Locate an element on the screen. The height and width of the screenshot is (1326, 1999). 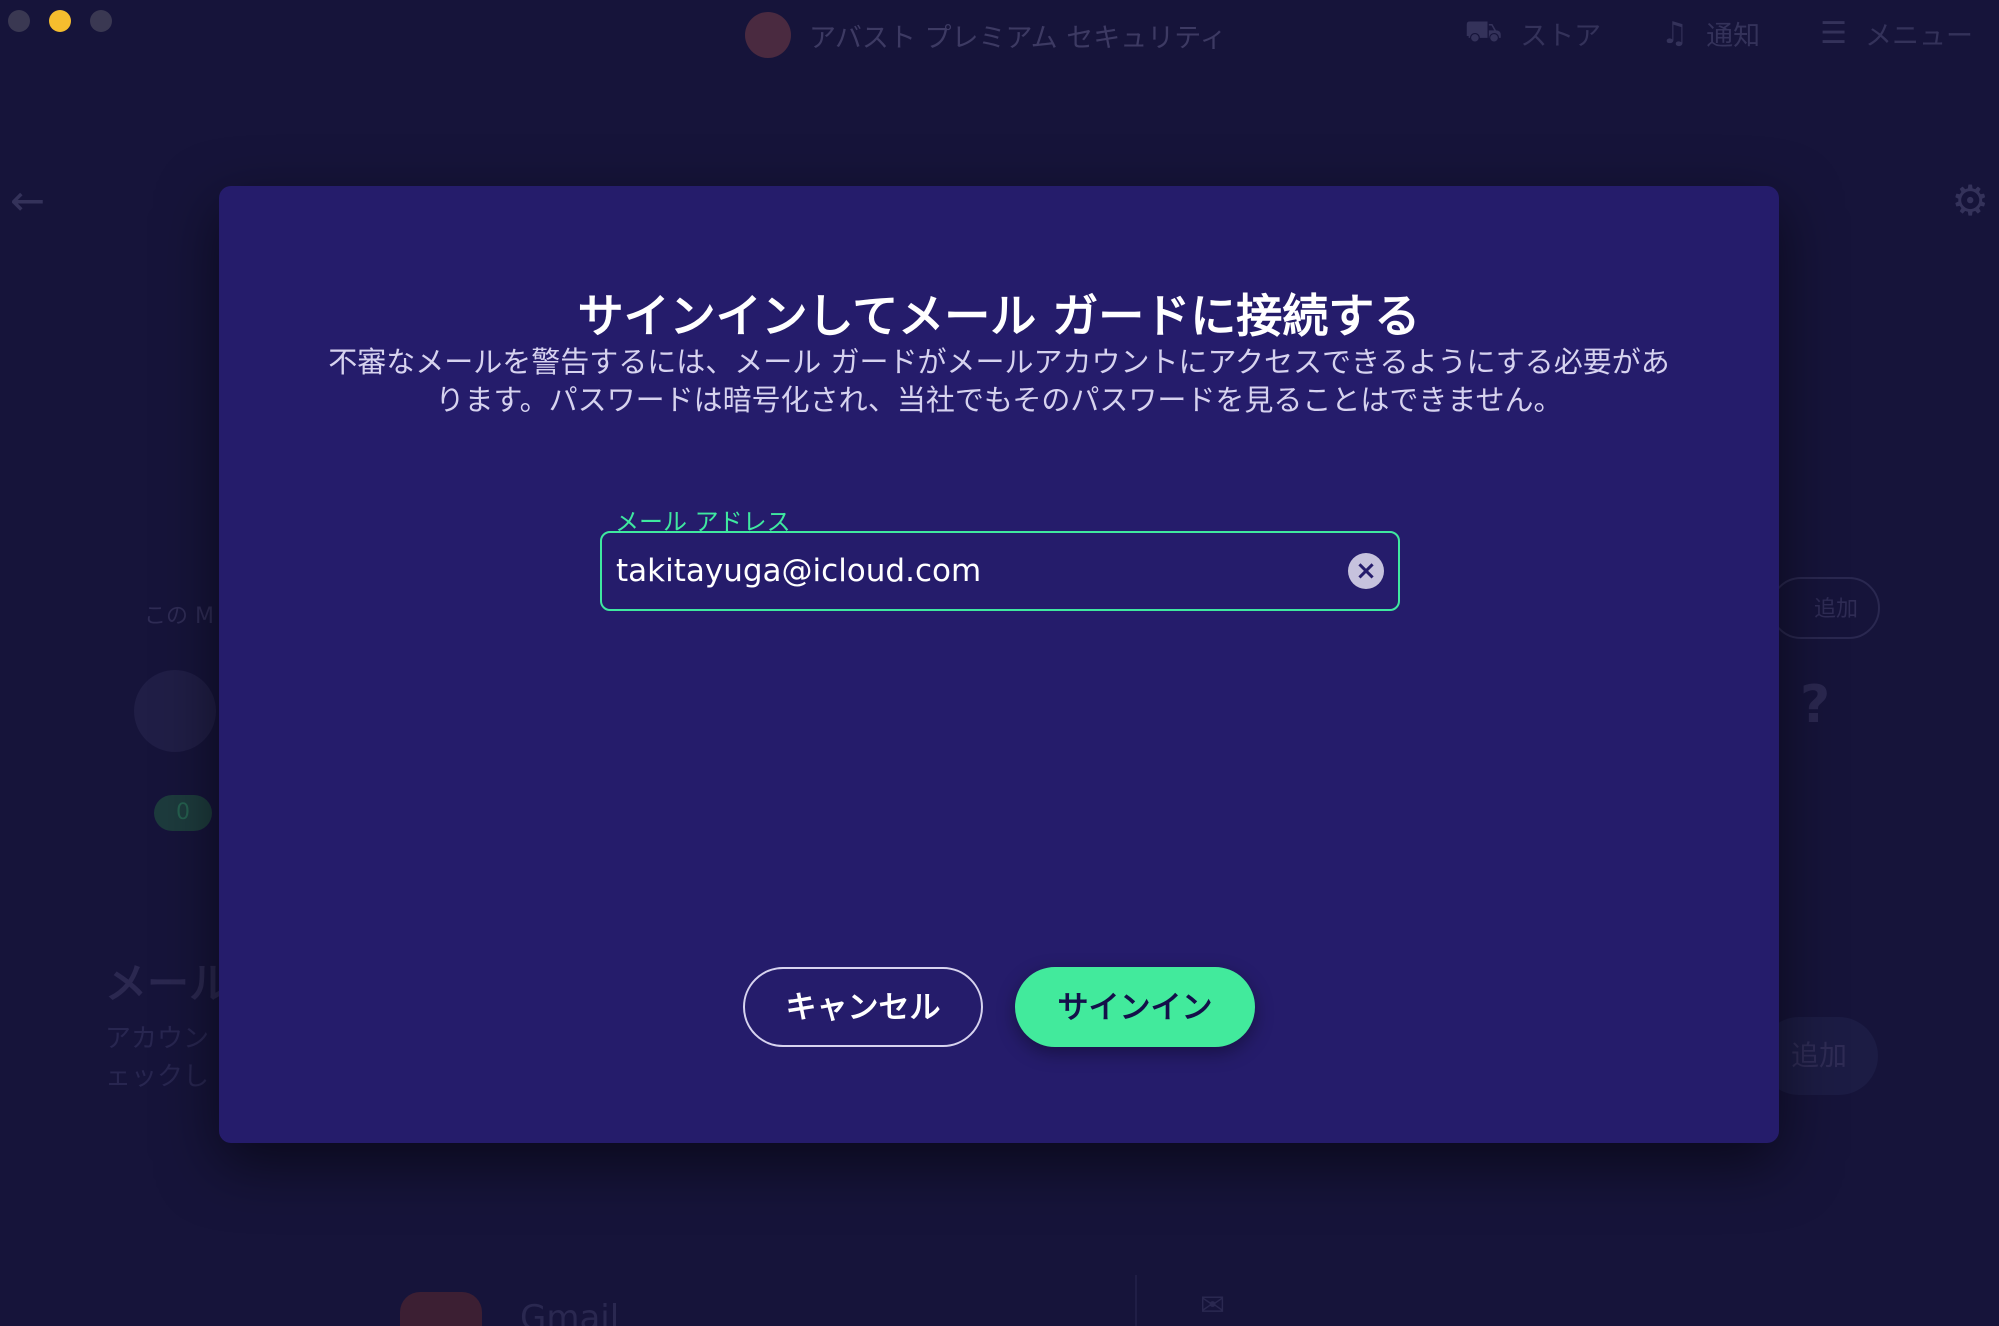
clear-icon: × is located at coordinates (1366, 571).